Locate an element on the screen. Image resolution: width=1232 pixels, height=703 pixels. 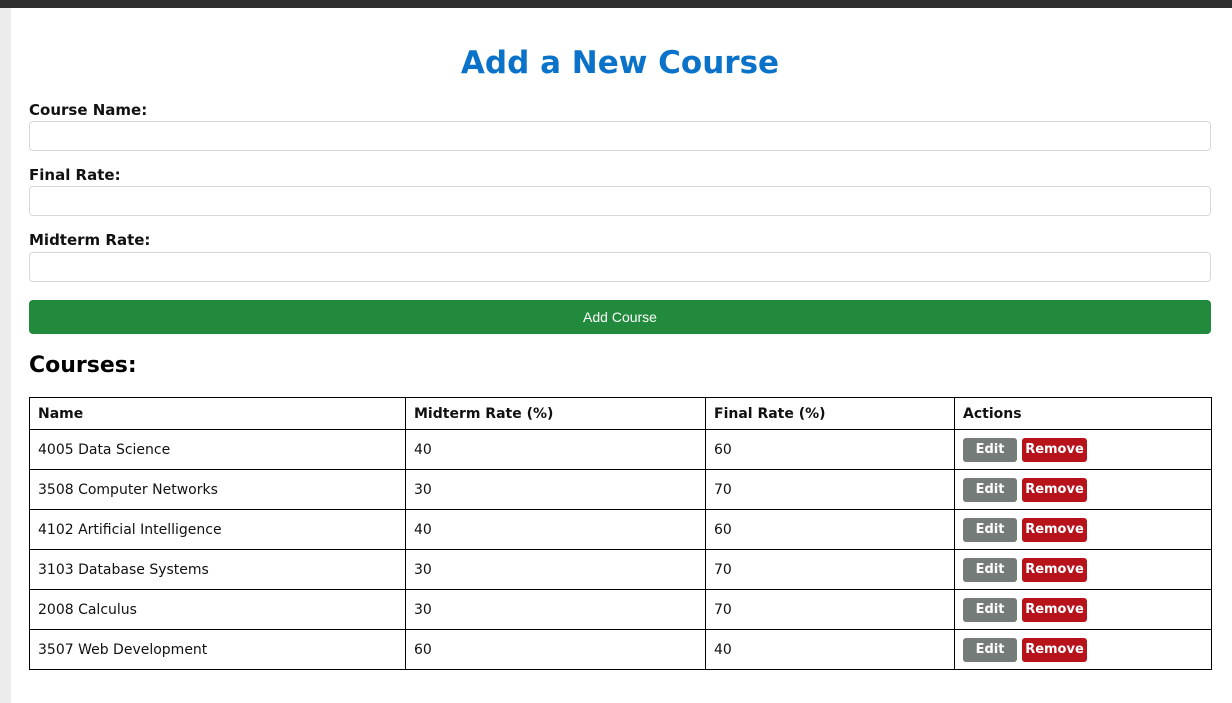
course-name-cell: 4005 Data Science is located at coordinates (217, 449).